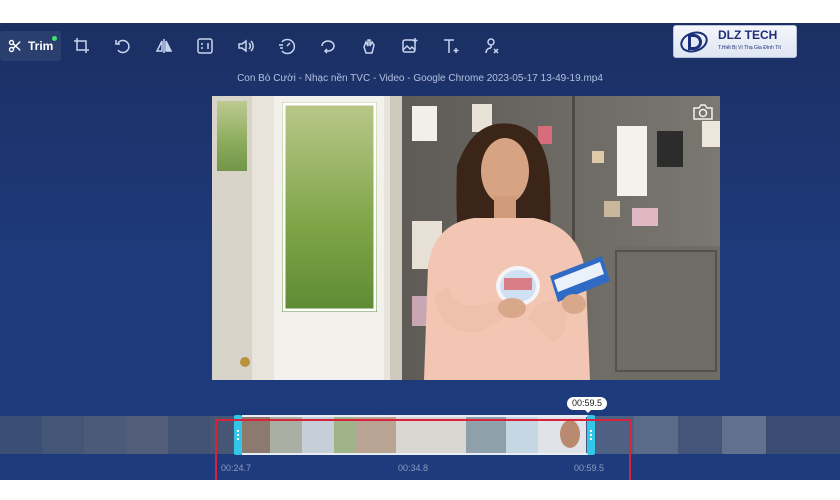 Image resolution: width=840 pixels, height=500 pixels. What do you see at coordinates (703, 112) in the screenshot?
I see `camera-icon` at bounding box center [703, 112].